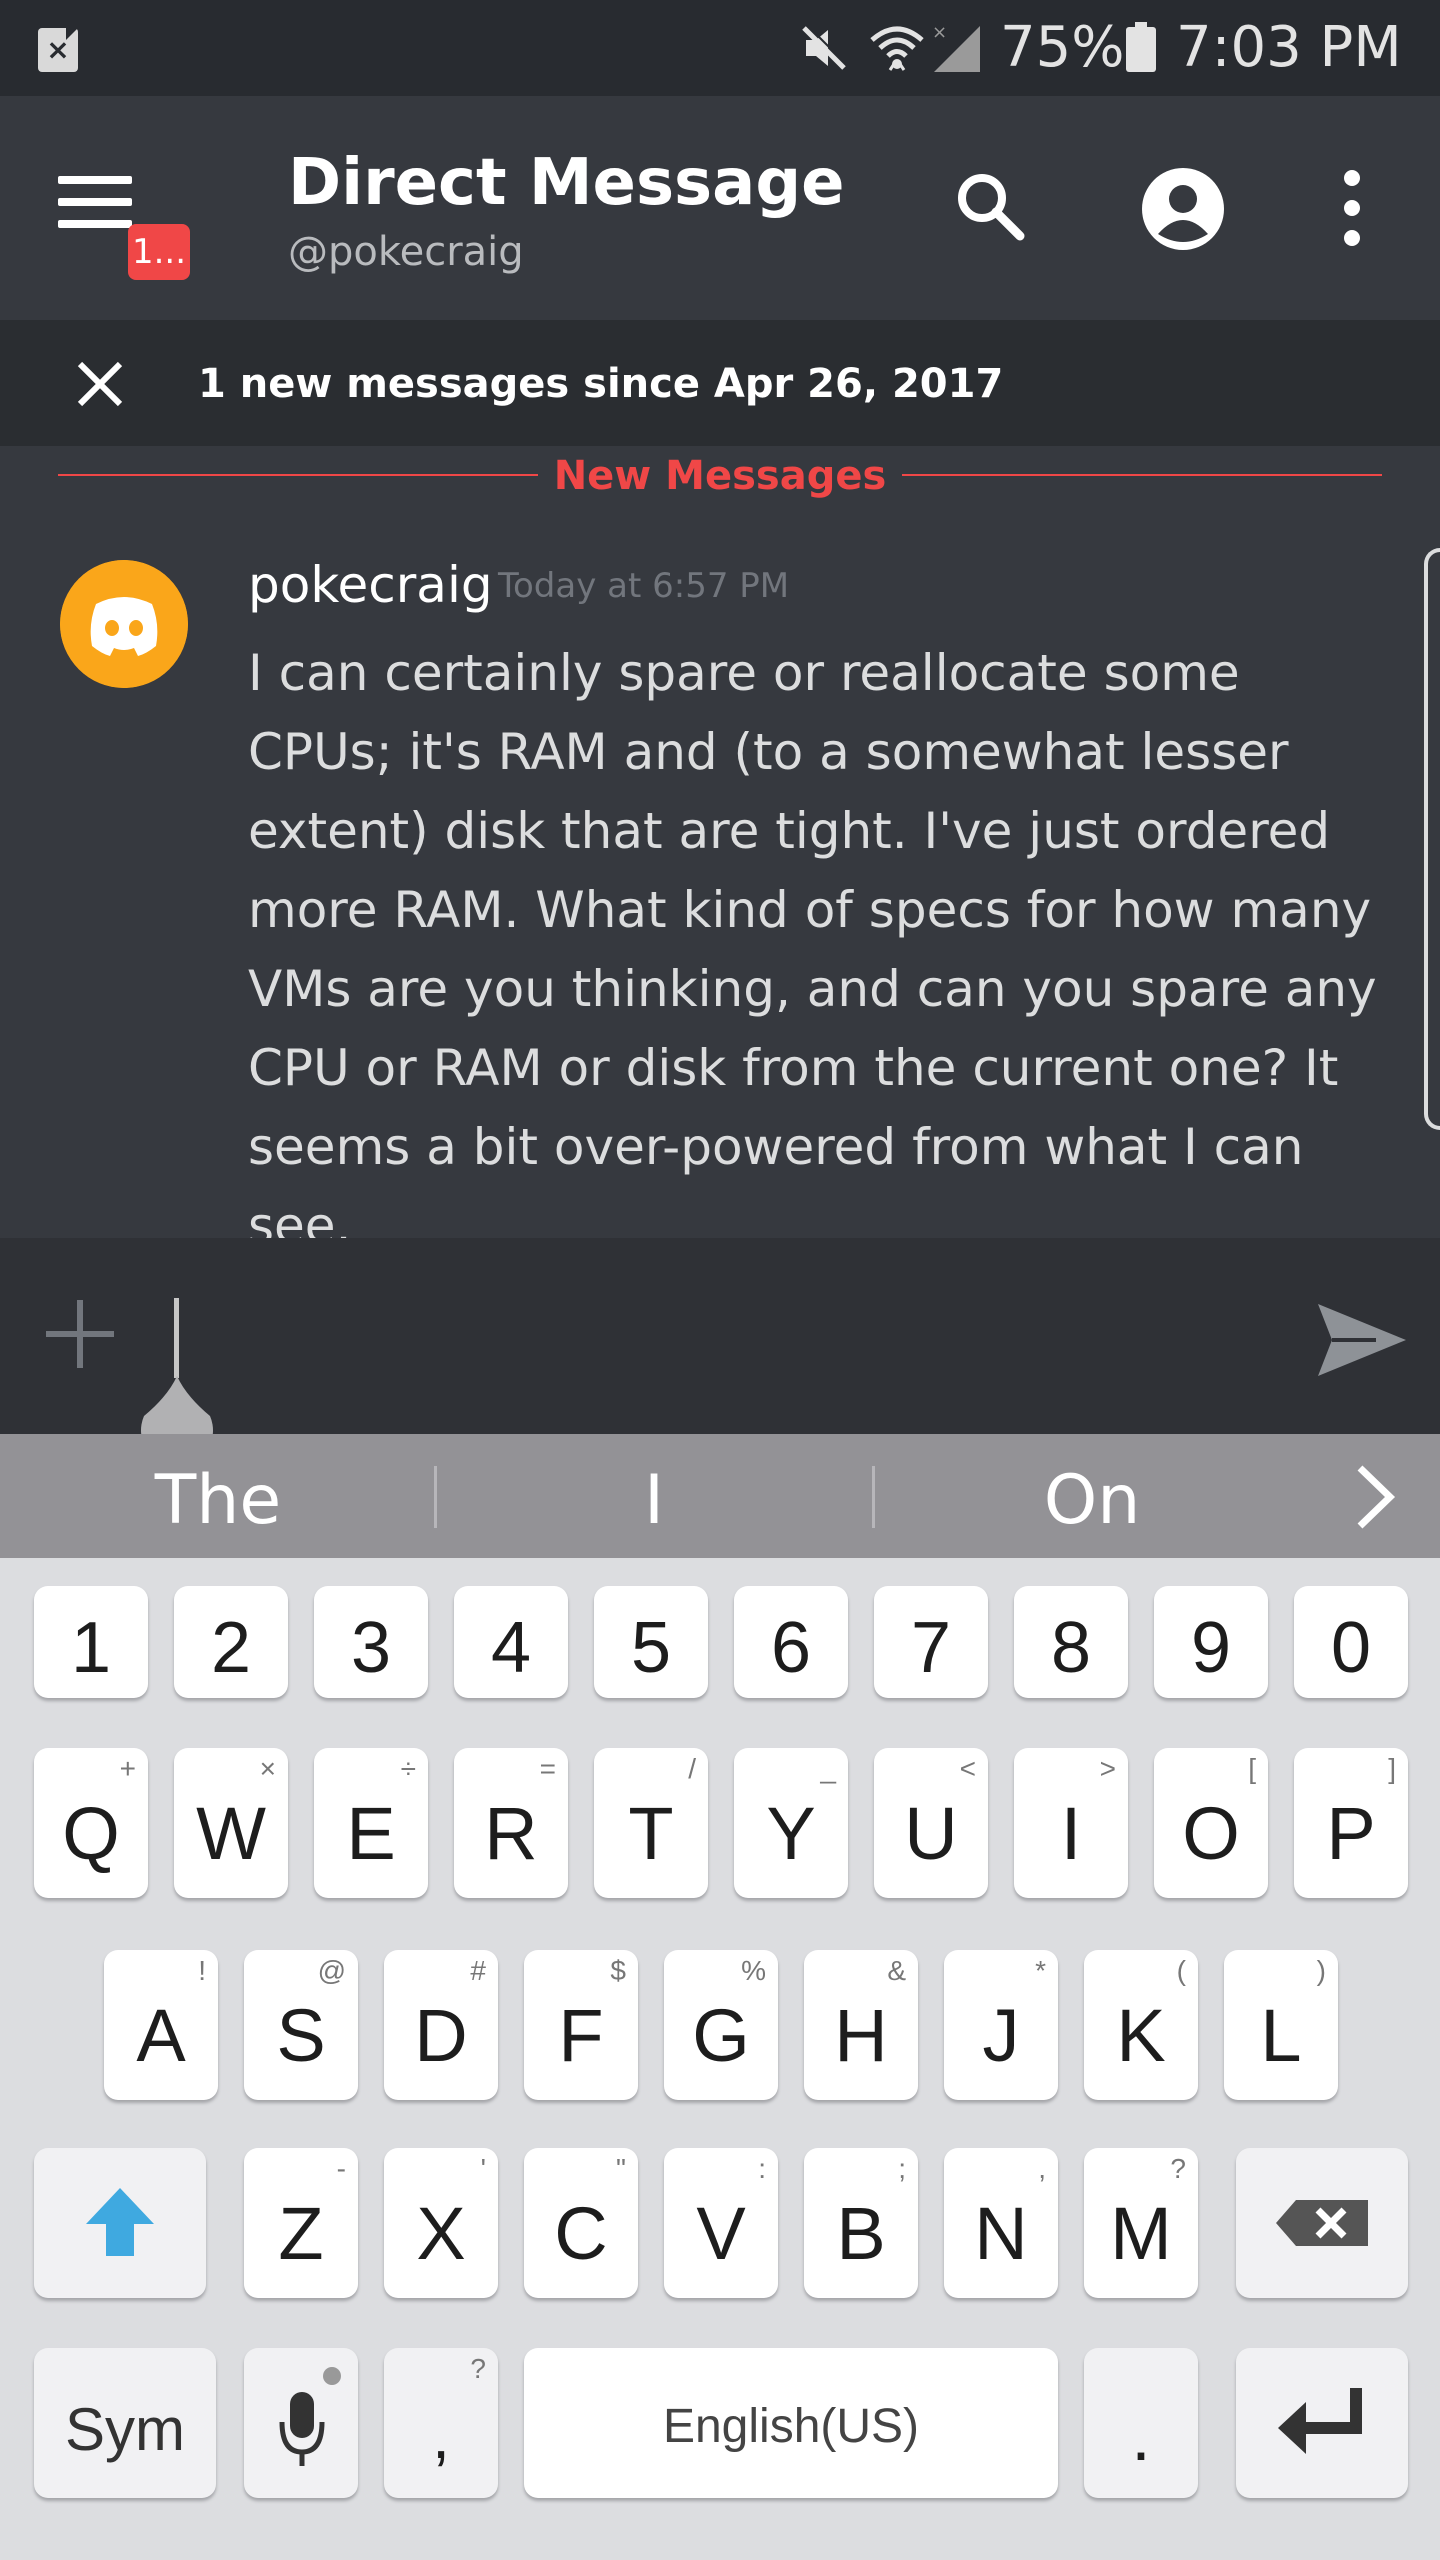  I want to click on key-label: 4, so click(511, 1648).